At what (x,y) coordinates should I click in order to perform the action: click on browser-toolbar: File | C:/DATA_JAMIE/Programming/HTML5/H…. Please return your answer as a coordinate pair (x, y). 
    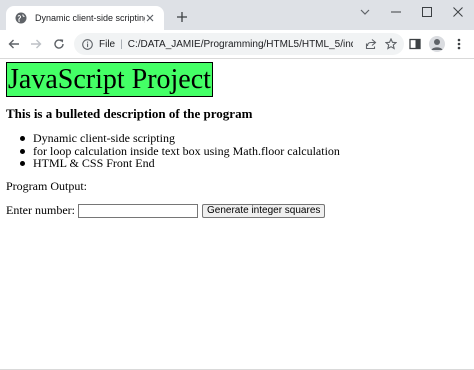
    Looking at the image, I should click on (237, 44).